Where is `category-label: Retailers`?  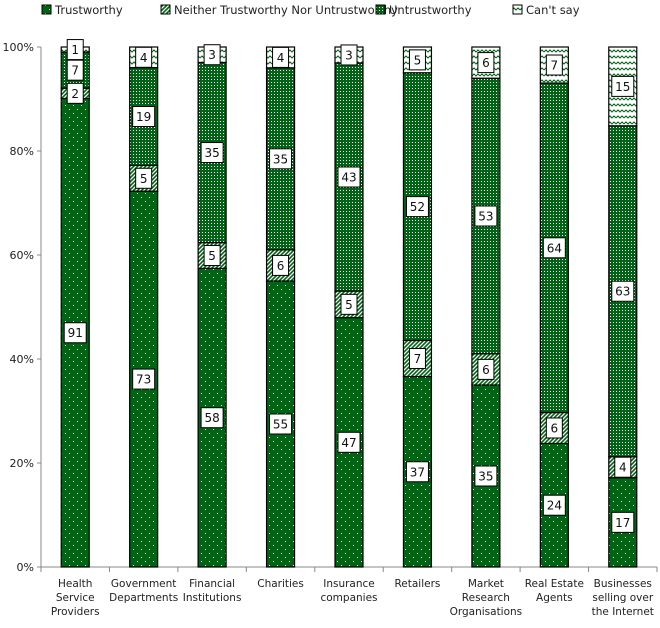
category-label: Retailers is located at coordinates (417, 584).